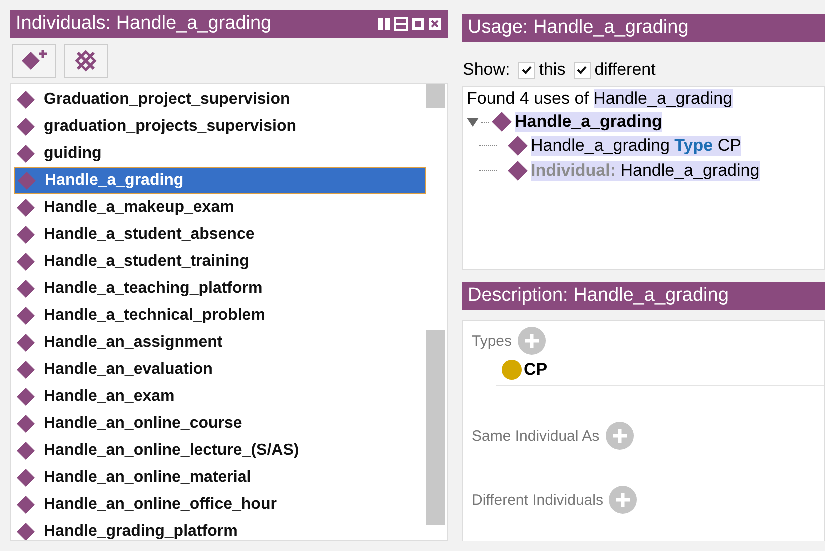  What do you see at coordinates (220, 126) in the screenshot?
I see `list-item: graduation_projects_supervision` at bounding box center [220, 126].